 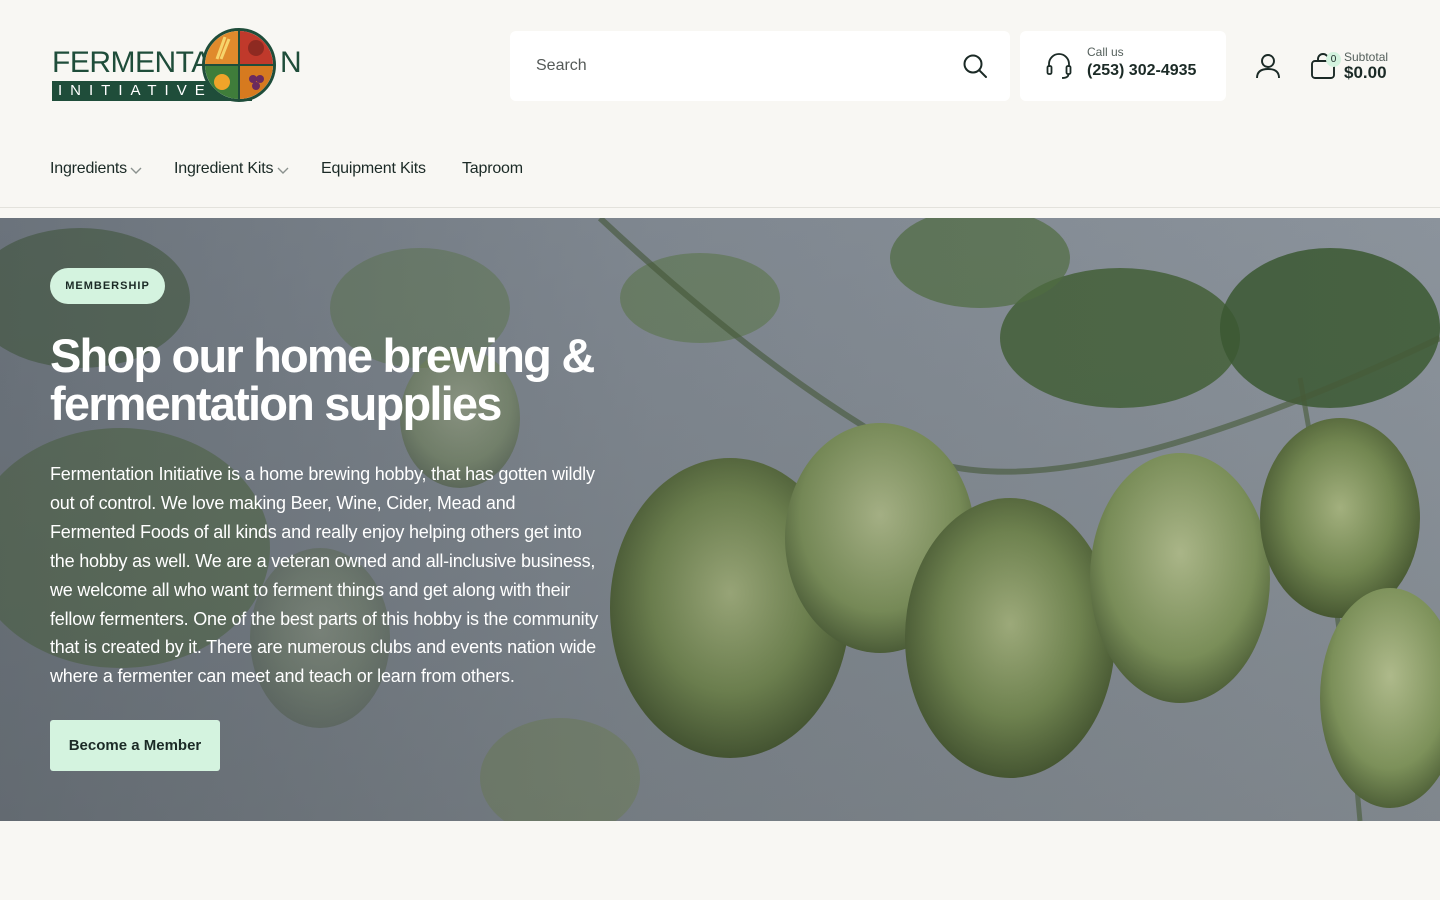 I want to click on search-input, so click(x=736, y=66).